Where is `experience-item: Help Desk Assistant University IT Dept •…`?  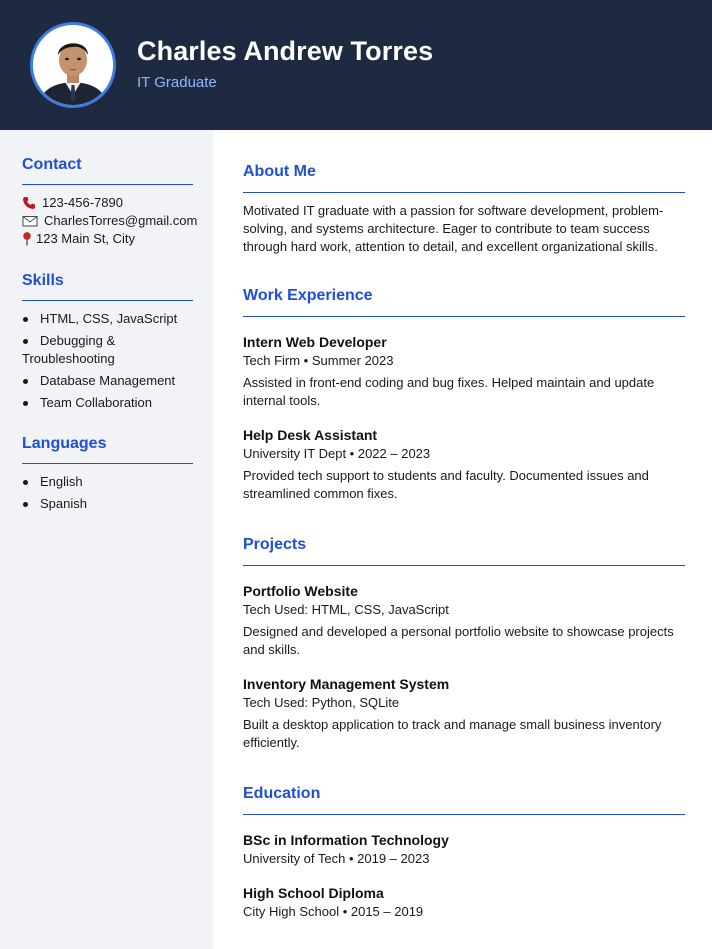 experience-item: Help Desk Assistant University IT Dept •… is located at coordinates (464, 464).